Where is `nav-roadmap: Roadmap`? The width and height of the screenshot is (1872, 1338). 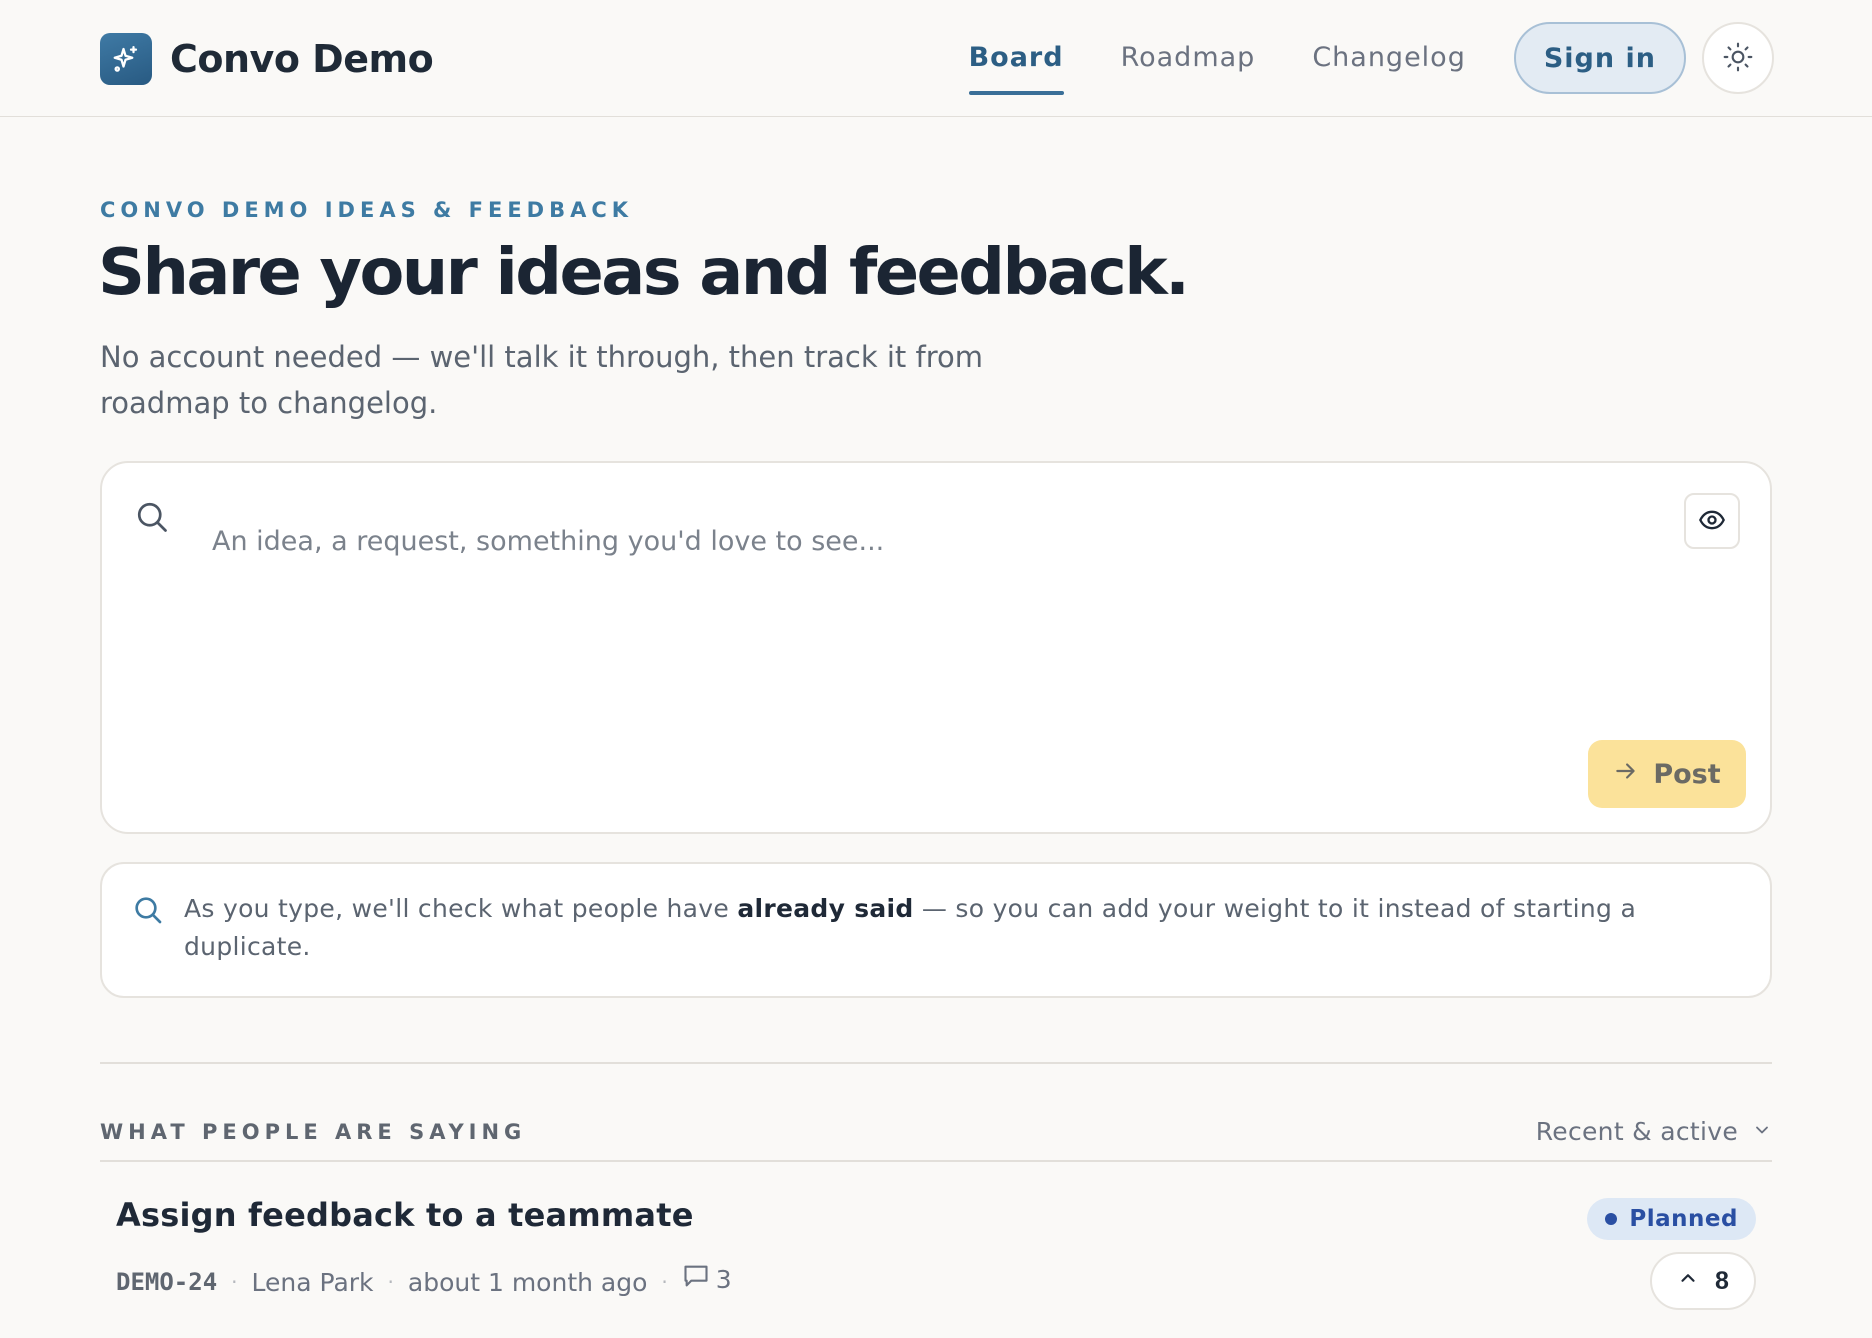 nav-roadmap: Roadmap is located at coordinates (1188, 58).